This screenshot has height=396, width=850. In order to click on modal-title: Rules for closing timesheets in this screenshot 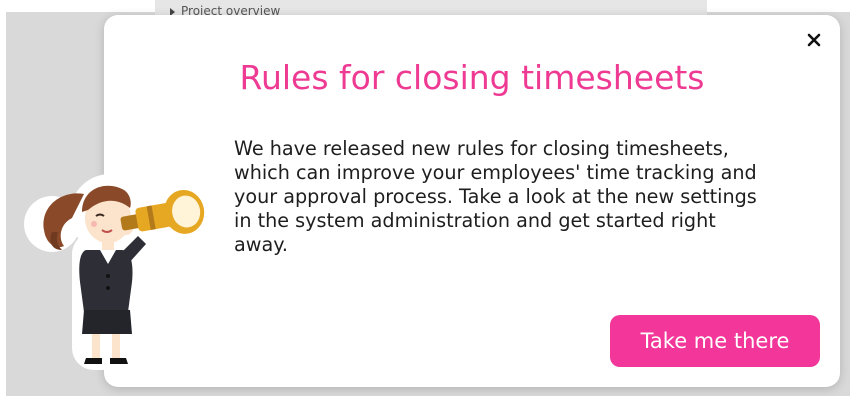, I will do `click(472, 77)`.